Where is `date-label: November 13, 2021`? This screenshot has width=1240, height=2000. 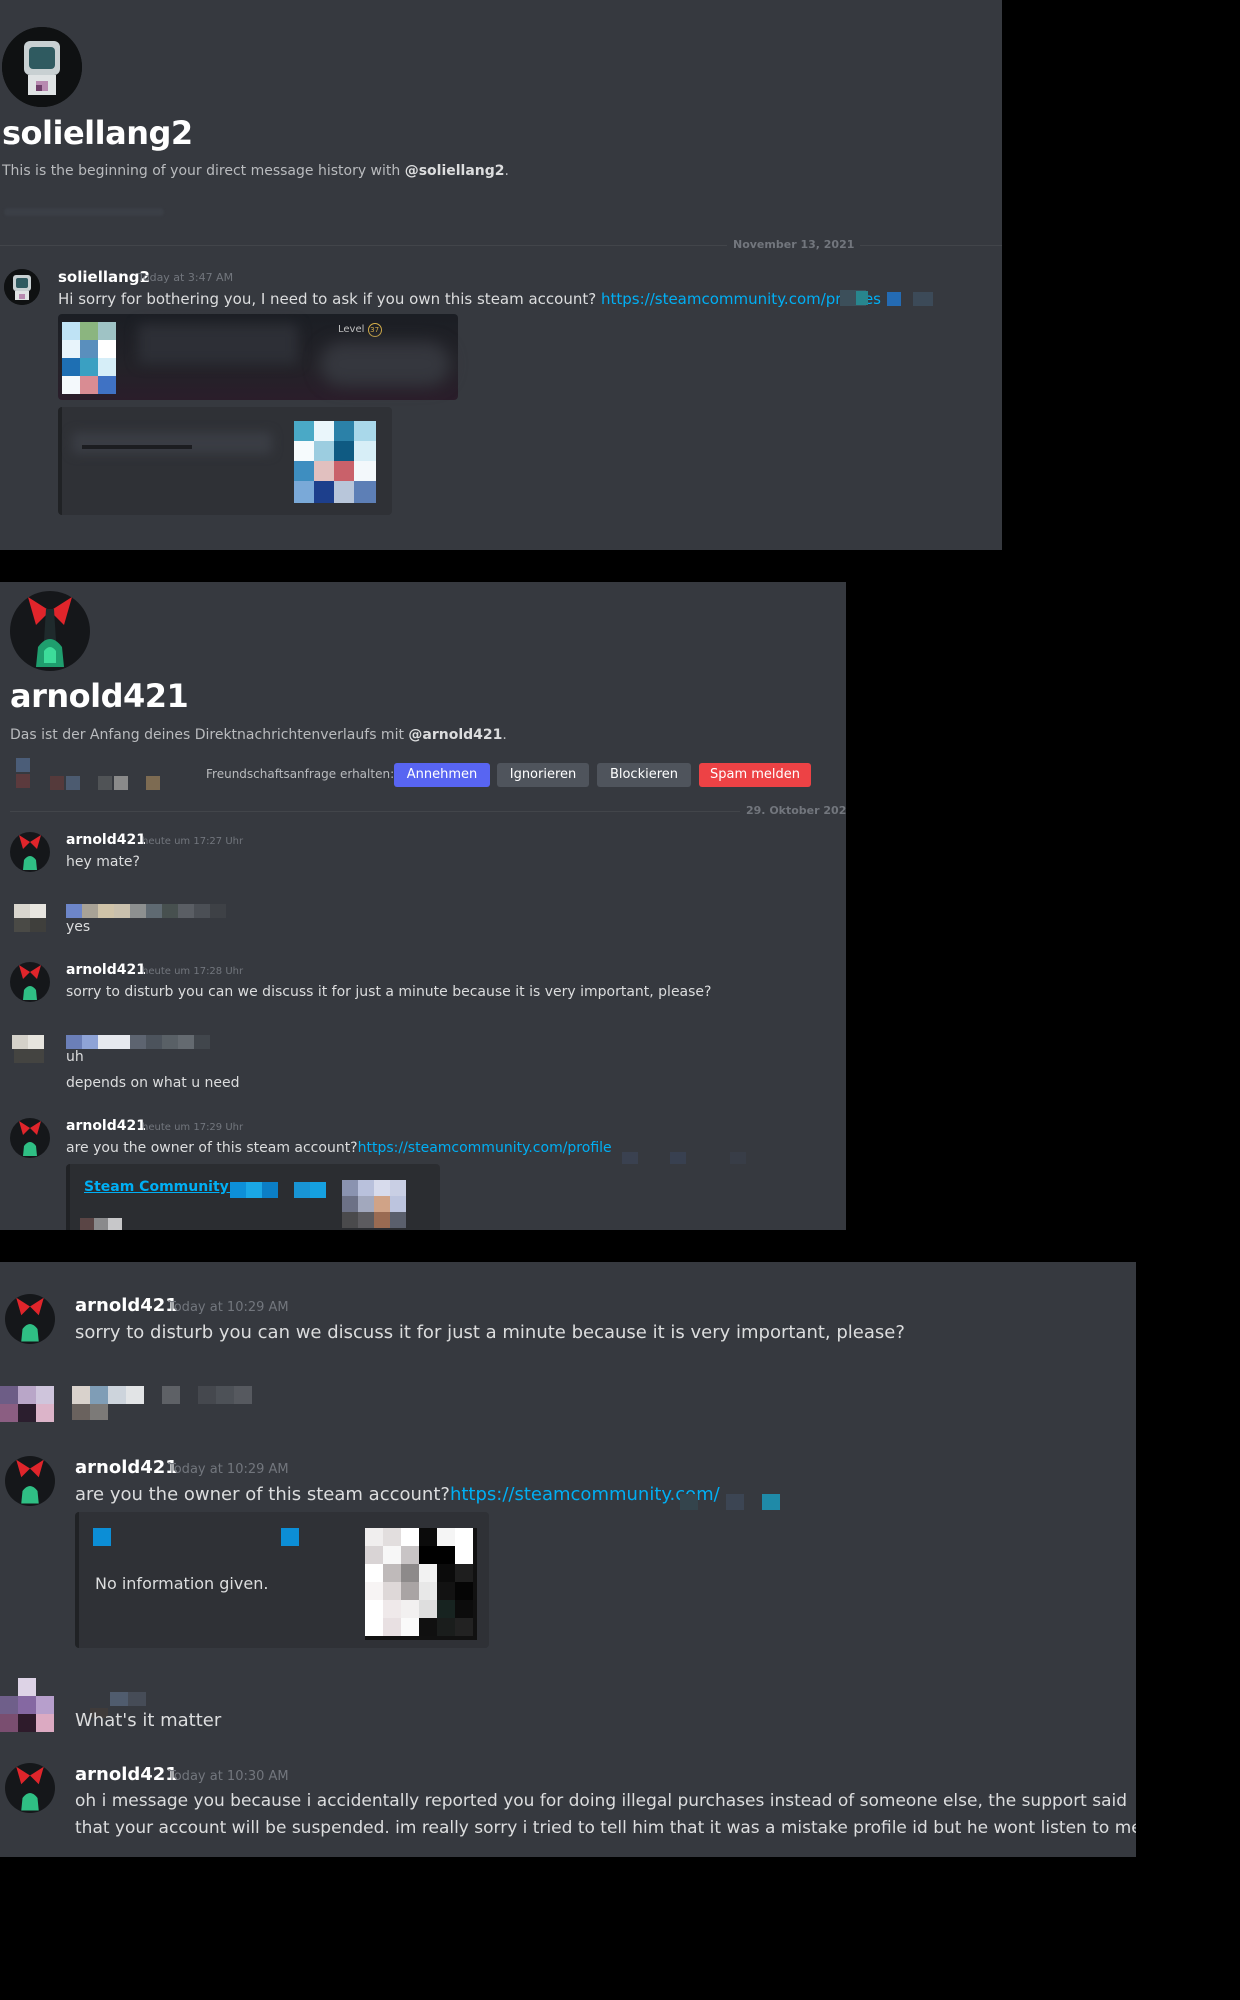 date-label: November 13, 2021 is located at coordinates (794, 244).